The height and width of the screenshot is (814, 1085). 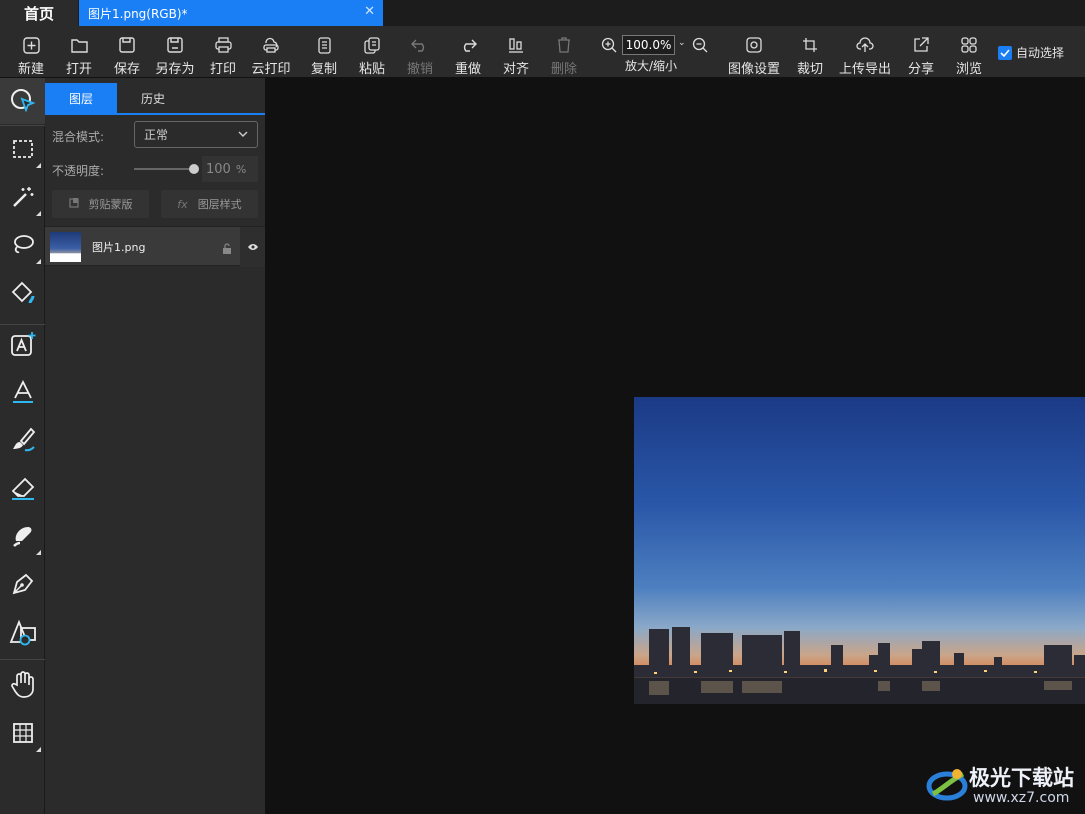 What do you see at coordinates (230, 169) in the screenshot?
I see `opacity-input: 100 %` at bounding box center [230, 169].